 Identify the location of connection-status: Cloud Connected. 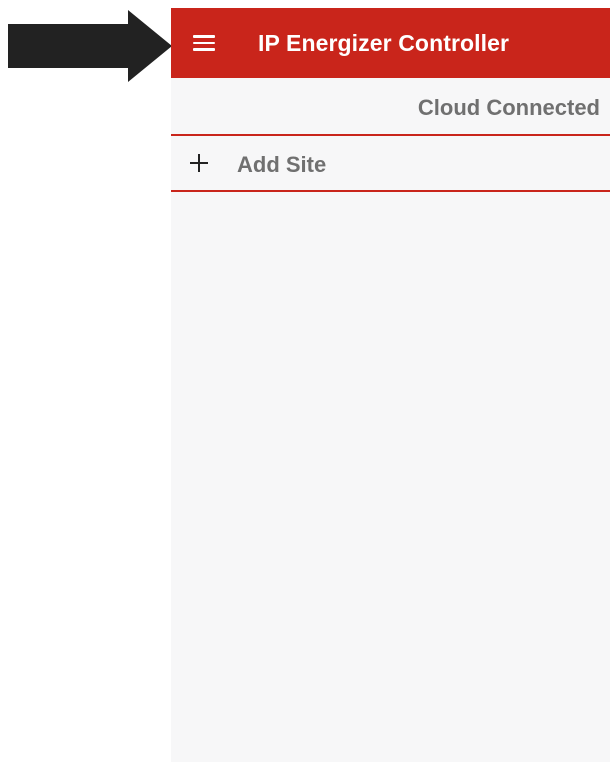
(508, 107).